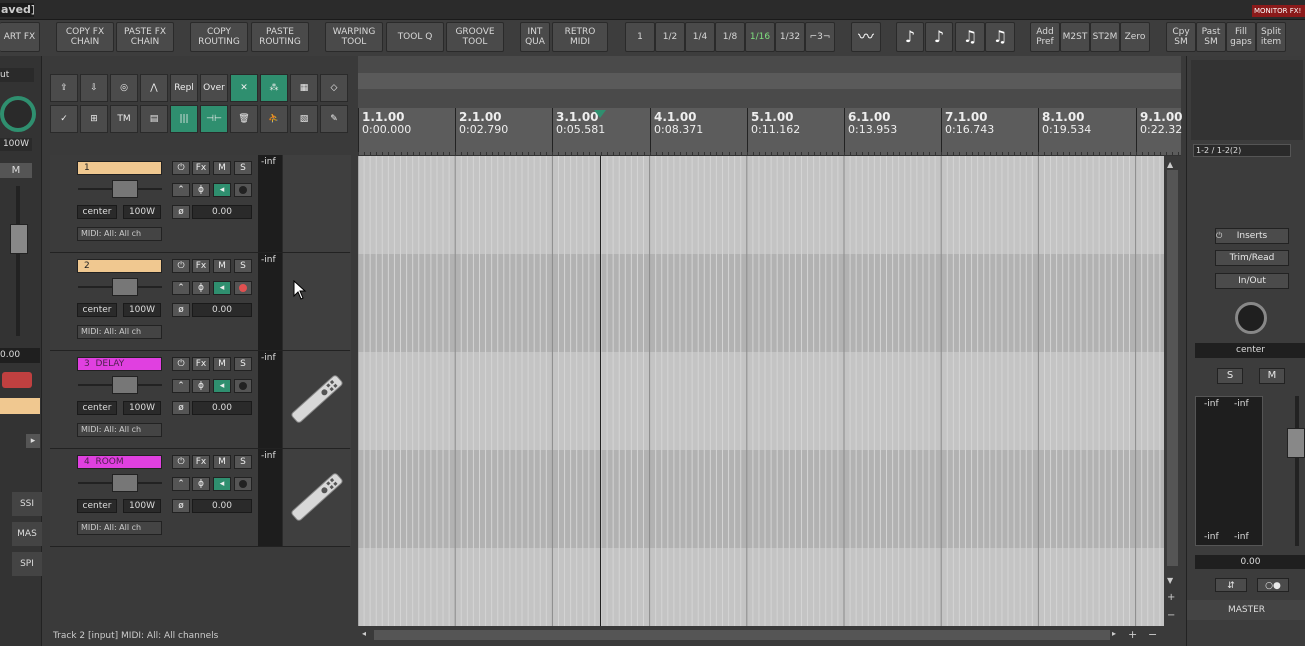 This screenshot has width=1305, height=646. I want to click on note-down-icon: ♪, so click(939, 37).